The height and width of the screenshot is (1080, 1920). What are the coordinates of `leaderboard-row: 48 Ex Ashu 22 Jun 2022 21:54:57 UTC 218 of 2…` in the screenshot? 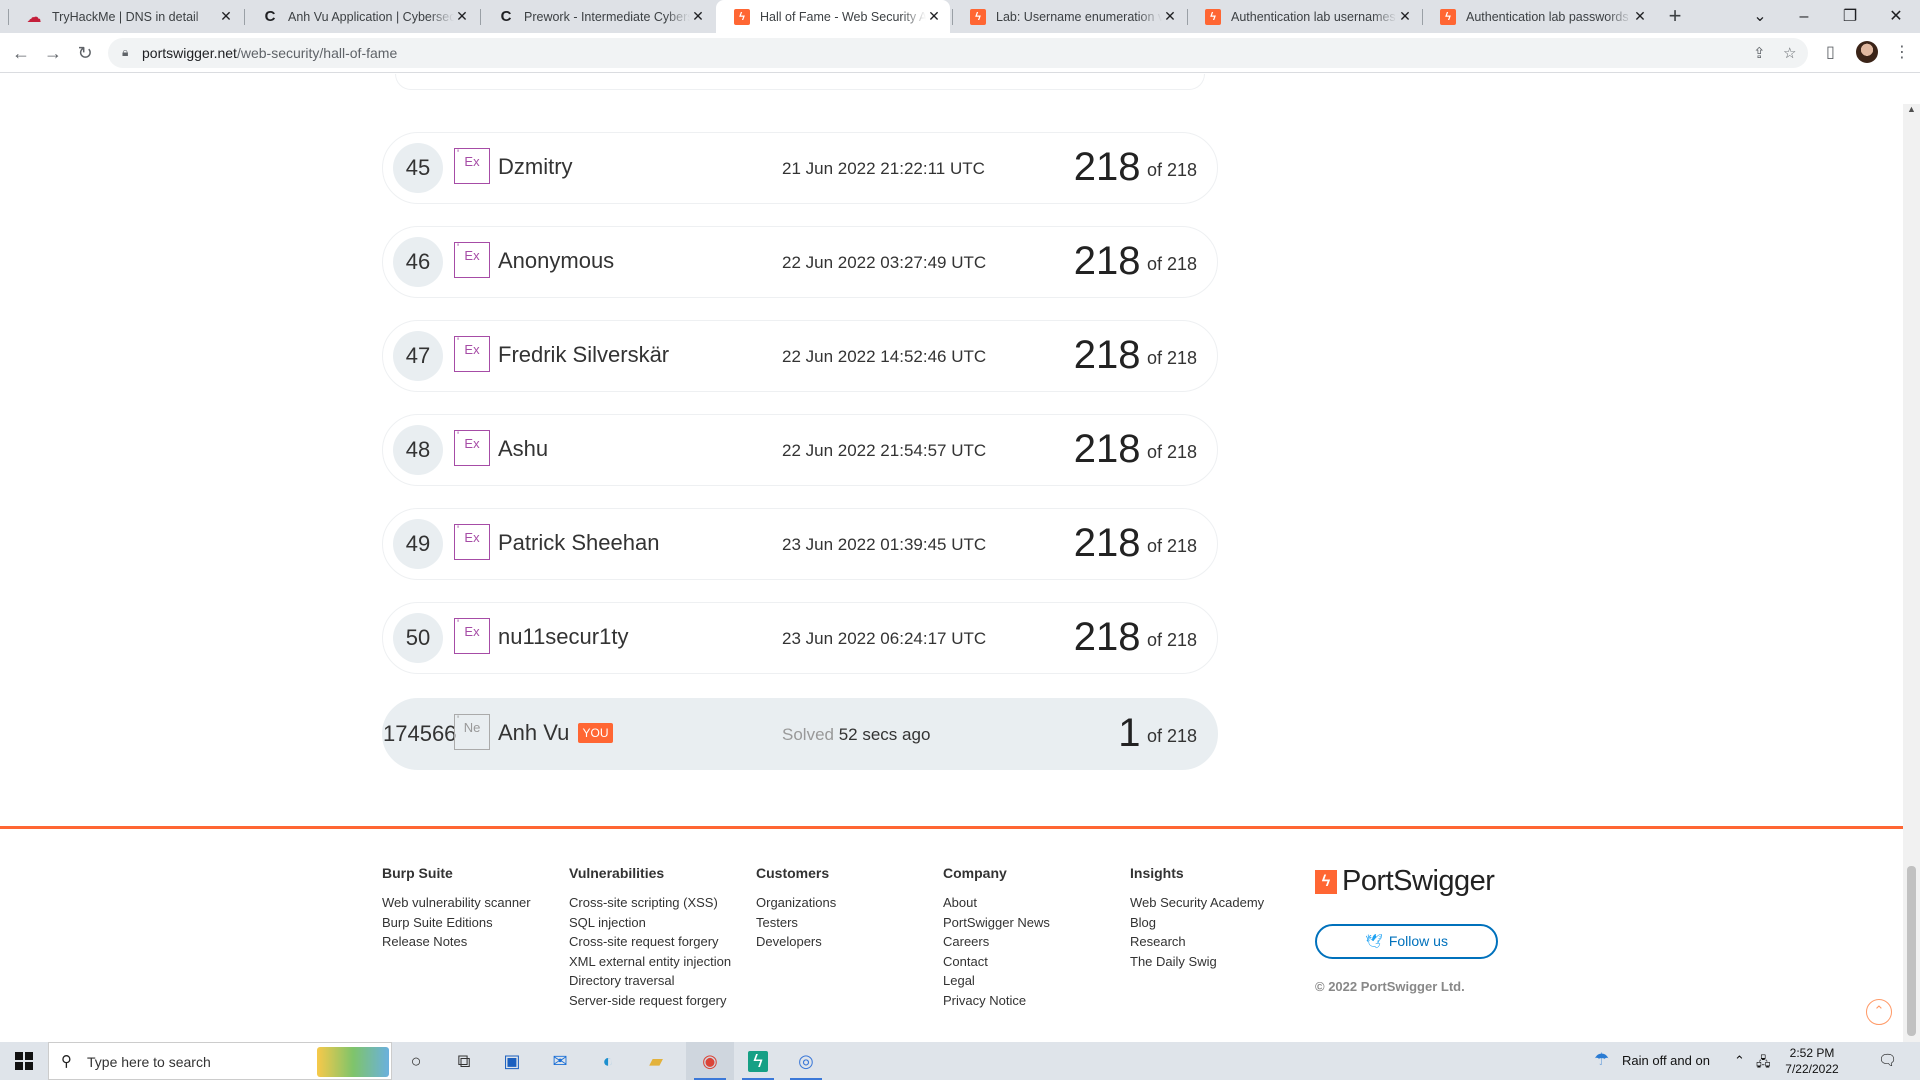 It's located at (800, 450).